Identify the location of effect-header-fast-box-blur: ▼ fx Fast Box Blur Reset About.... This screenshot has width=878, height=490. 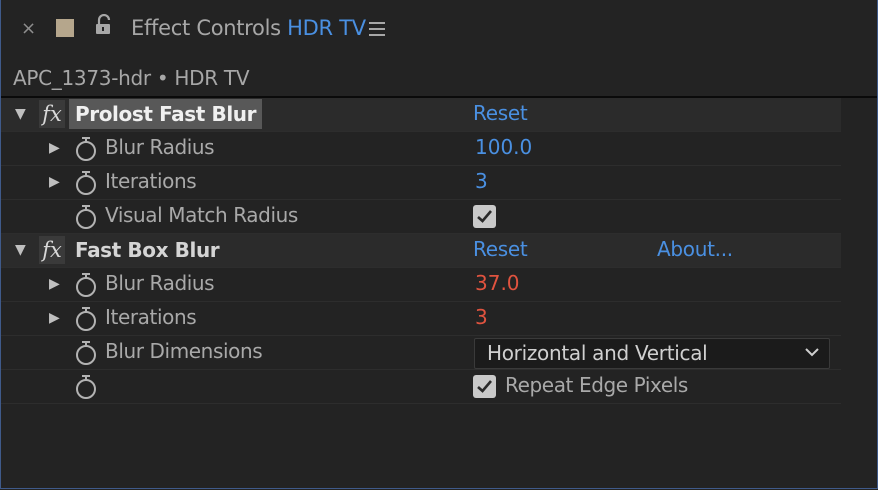
(421, 251).